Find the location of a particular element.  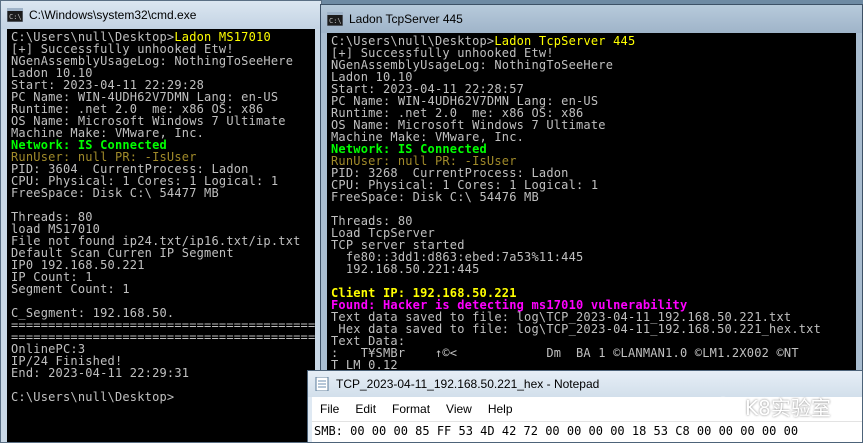

menu-format: Format is located at coordinates (411, 409).